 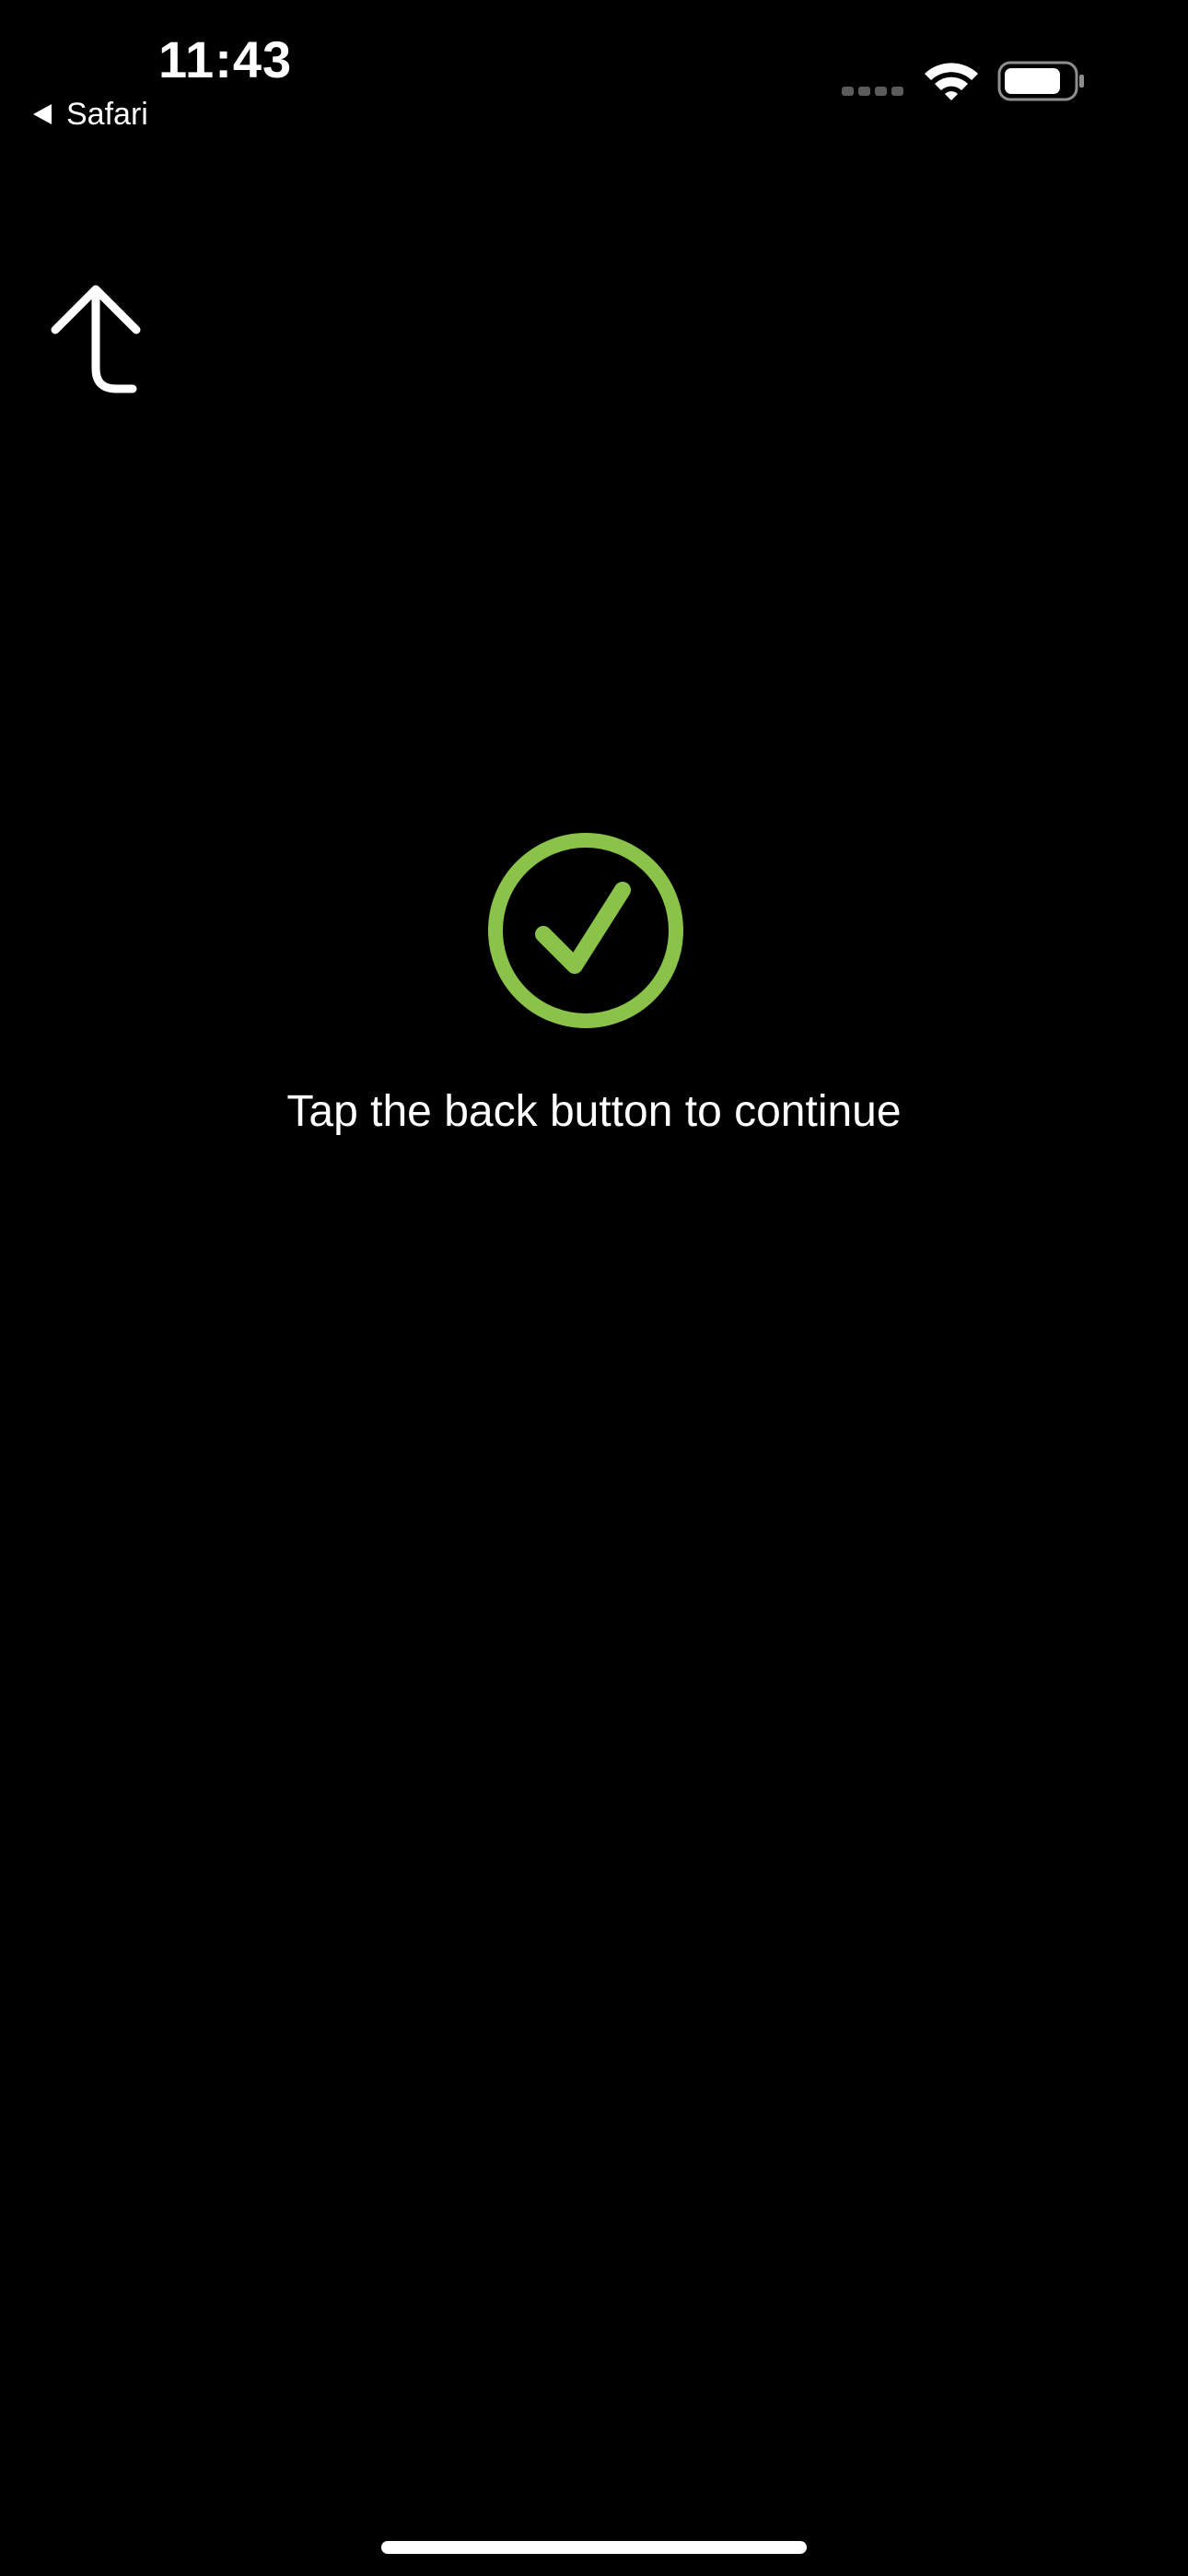 What do you see at coordinates (594, 2547) in the screenshot?
I see `home-indicator` at bounding box center [594, 2547].